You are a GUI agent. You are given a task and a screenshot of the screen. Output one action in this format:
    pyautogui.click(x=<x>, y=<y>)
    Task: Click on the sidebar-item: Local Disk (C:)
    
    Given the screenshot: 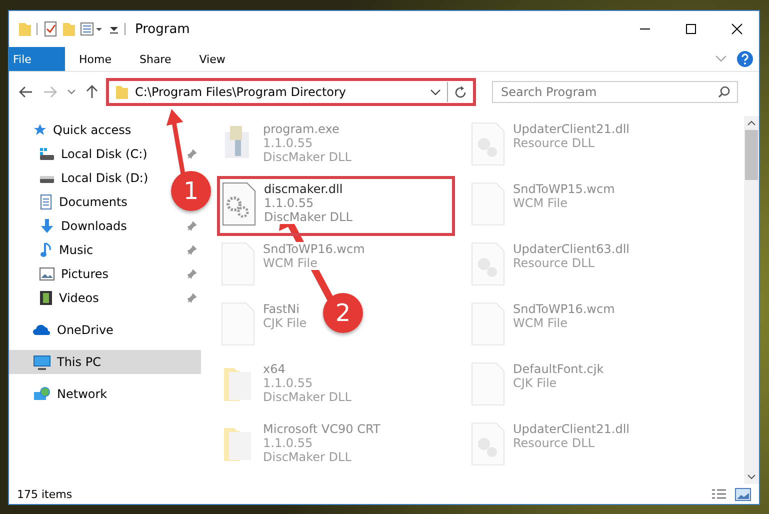 What is the action you would take?
    pyautogui.click(x=89, y=154)
    